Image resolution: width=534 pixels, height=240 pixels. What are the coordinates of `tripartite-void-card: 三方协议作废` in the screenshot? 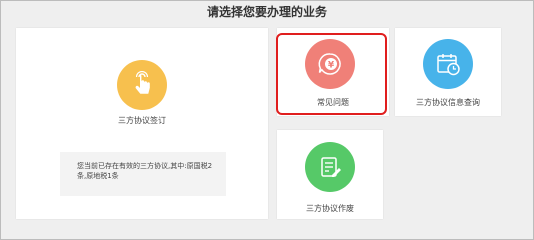 It's located at (330, 174).